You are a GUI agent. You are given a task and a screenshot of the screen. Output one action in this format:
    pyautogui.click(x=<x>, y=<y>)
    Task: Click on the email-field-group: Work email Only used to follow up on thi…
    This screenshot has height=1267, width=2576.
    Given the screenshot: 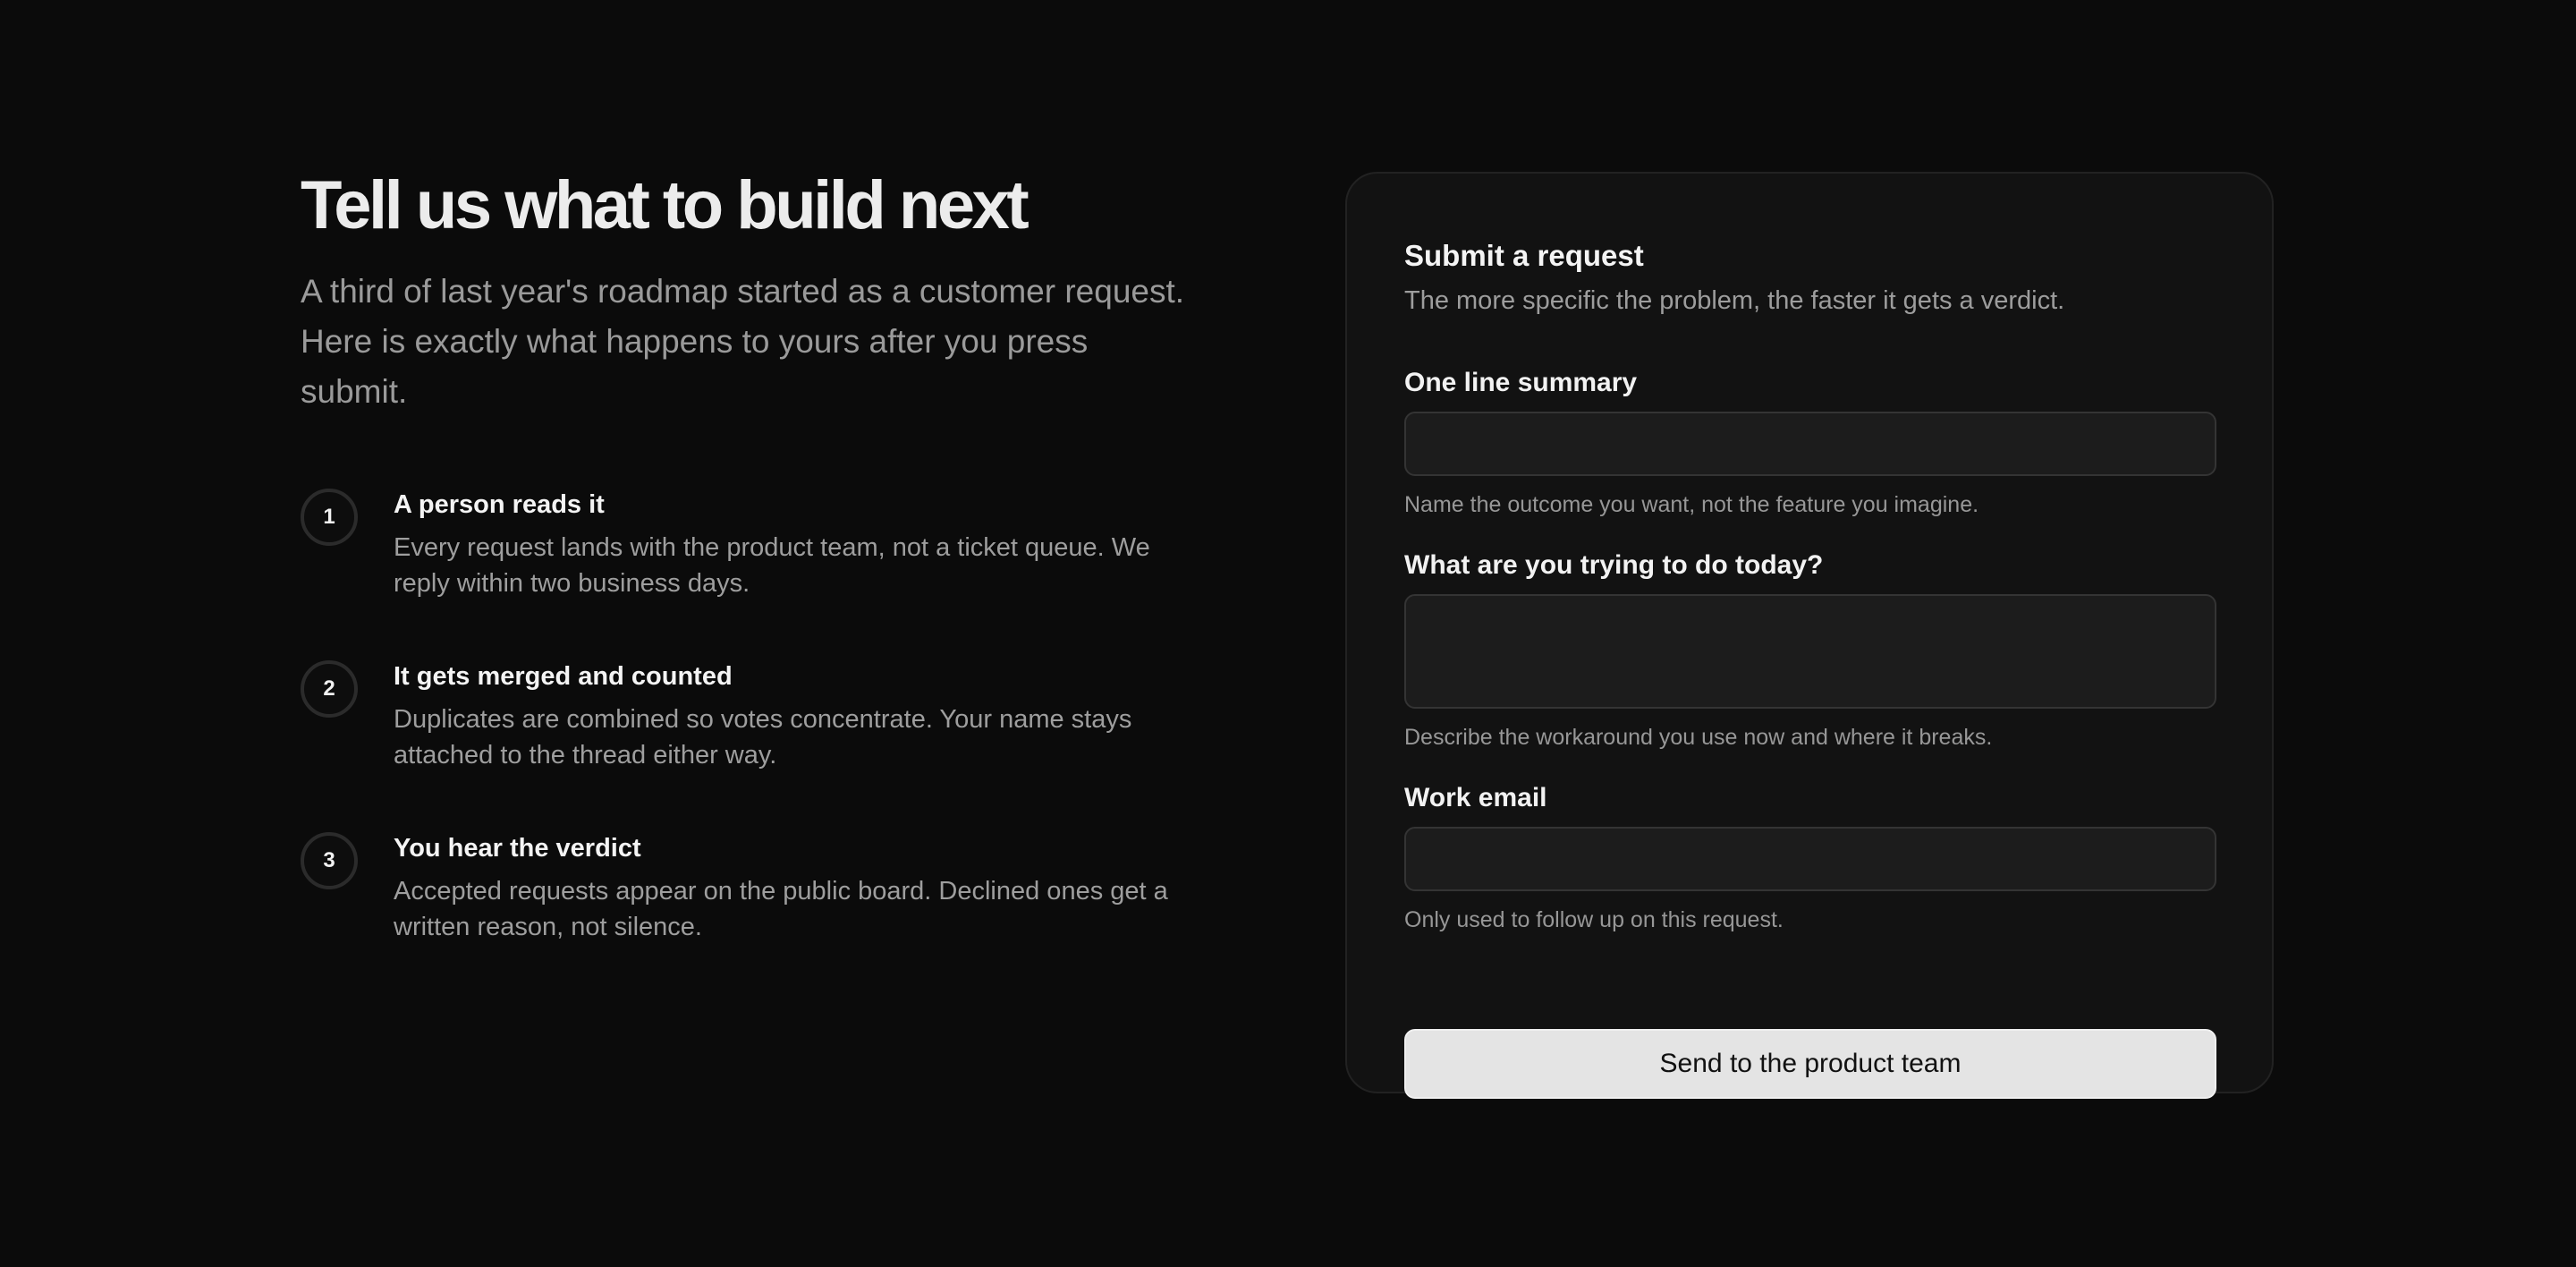 What is the action you would take?
    pyautogui.click(x=1810, y=857)
    